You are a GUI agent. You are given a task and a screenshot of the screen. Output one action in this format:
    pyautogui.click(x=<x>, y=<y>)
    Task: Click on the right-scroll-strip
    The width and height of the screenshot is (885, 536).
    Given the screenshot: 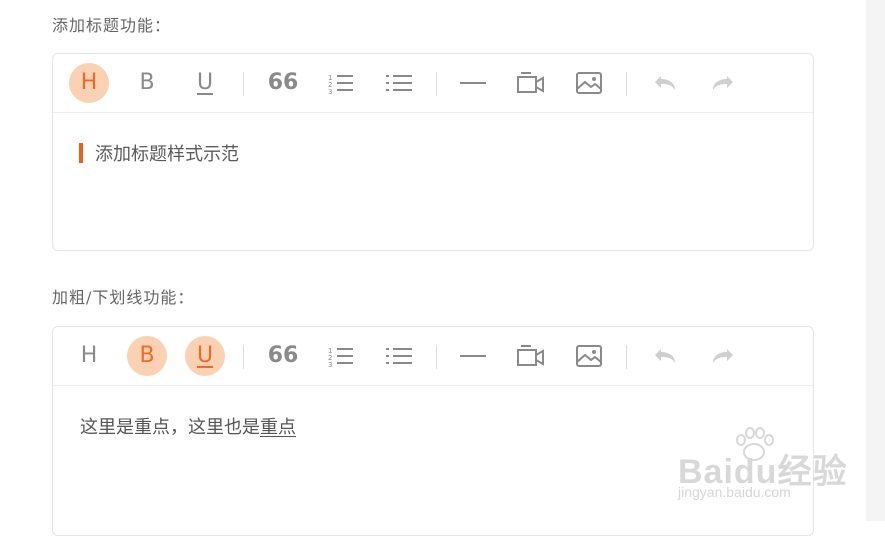 What is the action you would take?
    pyautogui.click(x=875, y=260)
    